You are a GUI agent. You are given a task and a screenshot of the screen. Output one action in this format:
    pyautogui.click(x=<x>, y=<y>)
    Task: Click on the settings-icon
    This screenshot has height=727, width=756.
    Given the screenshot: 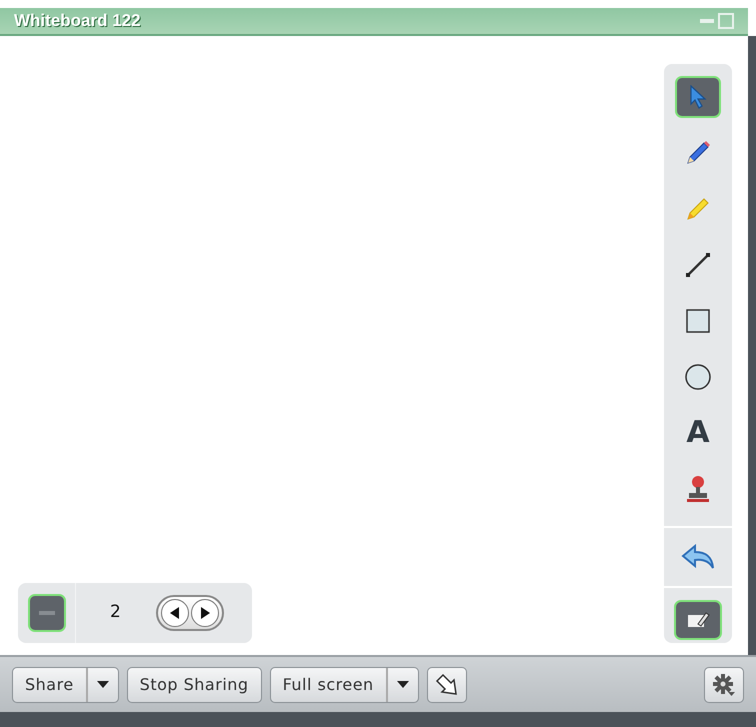 What is the action you would take?
    pyautogui.click(x=724, y=684)
    